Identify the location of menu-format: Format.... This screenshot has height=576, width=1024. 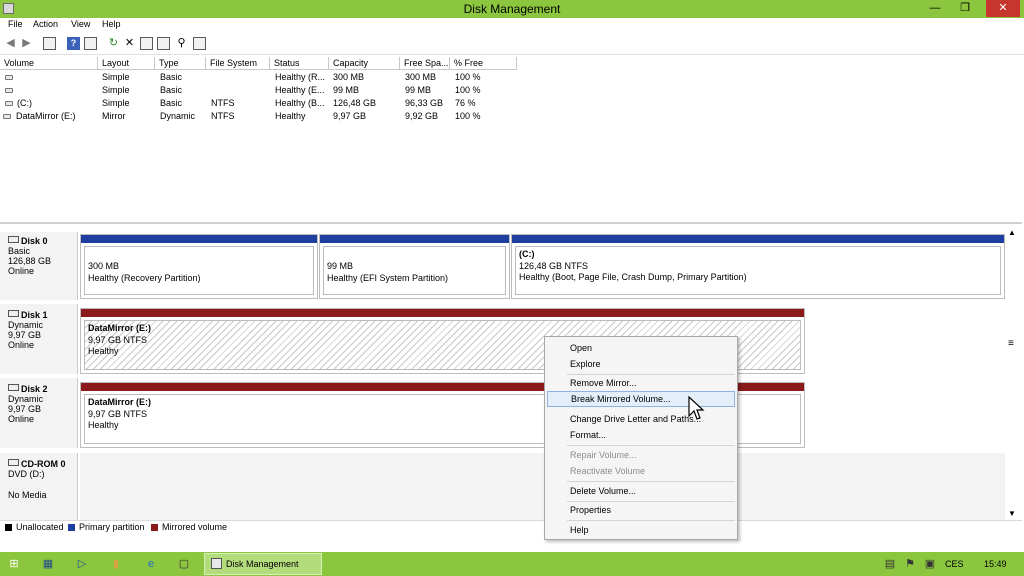
(641, 435).